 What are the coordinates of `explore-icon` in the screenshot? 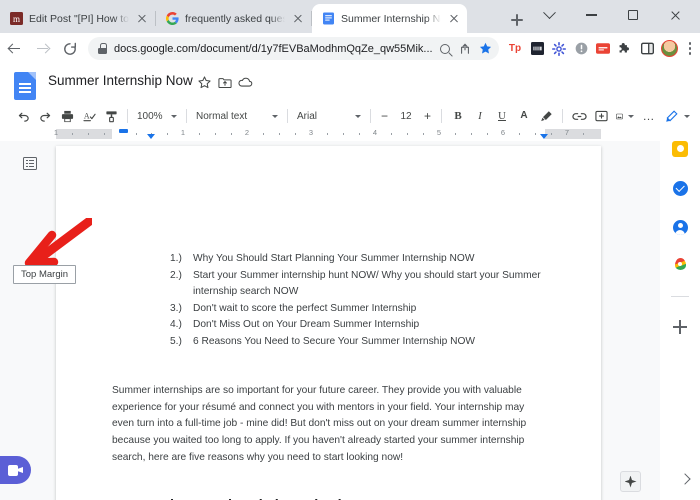 It's located at (630, 481).